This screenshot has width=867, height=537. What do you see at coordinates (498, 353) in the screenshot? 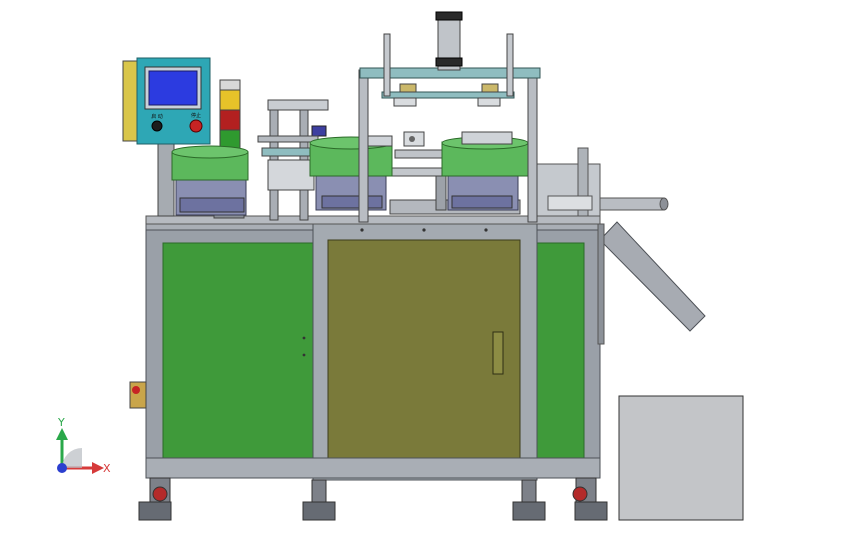
I see `door-handle` at bounding box center [498, 353].